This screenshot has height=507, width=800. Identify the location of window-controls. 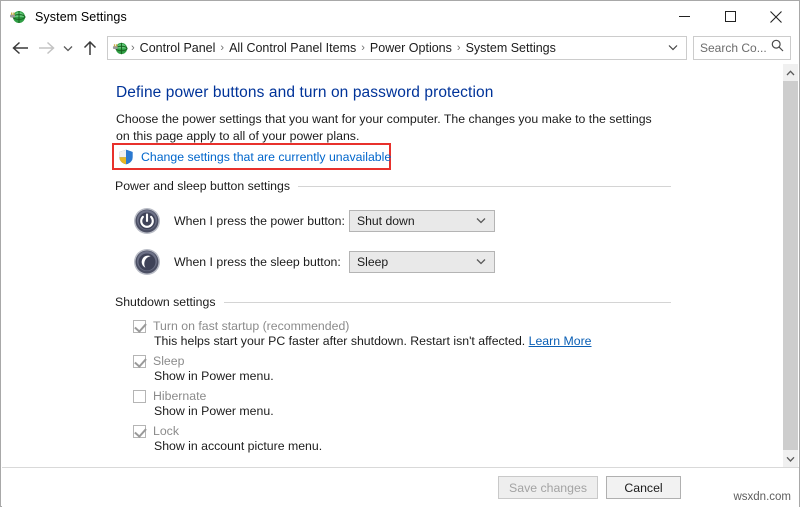
(730, 16).